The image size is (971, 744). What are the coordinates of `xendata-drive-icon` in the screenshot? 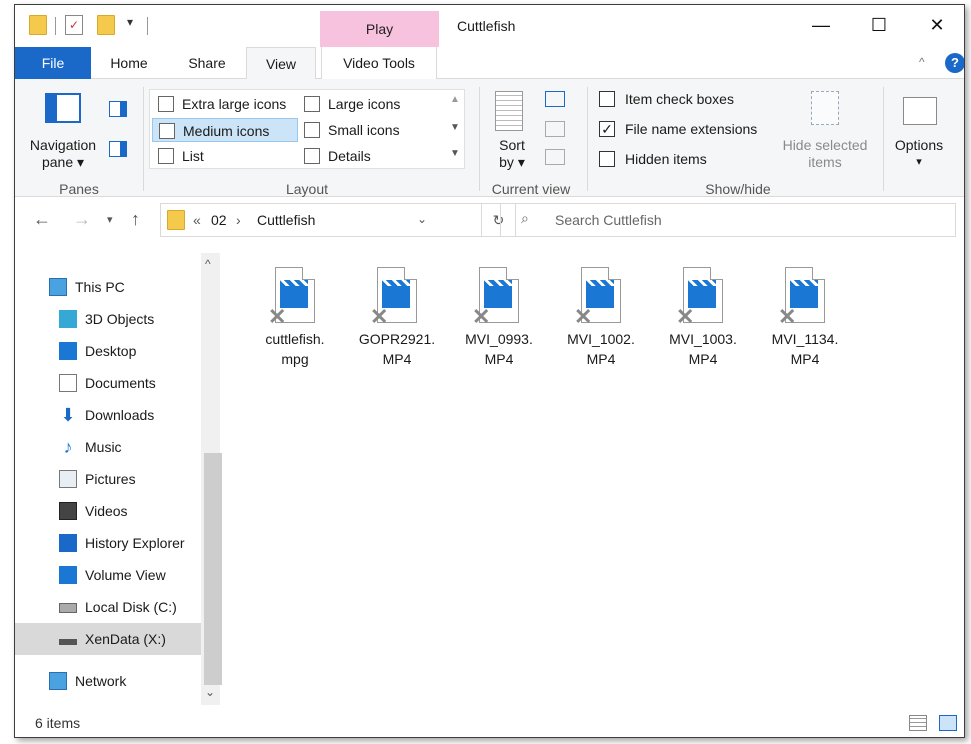 It's located at (68, 642).